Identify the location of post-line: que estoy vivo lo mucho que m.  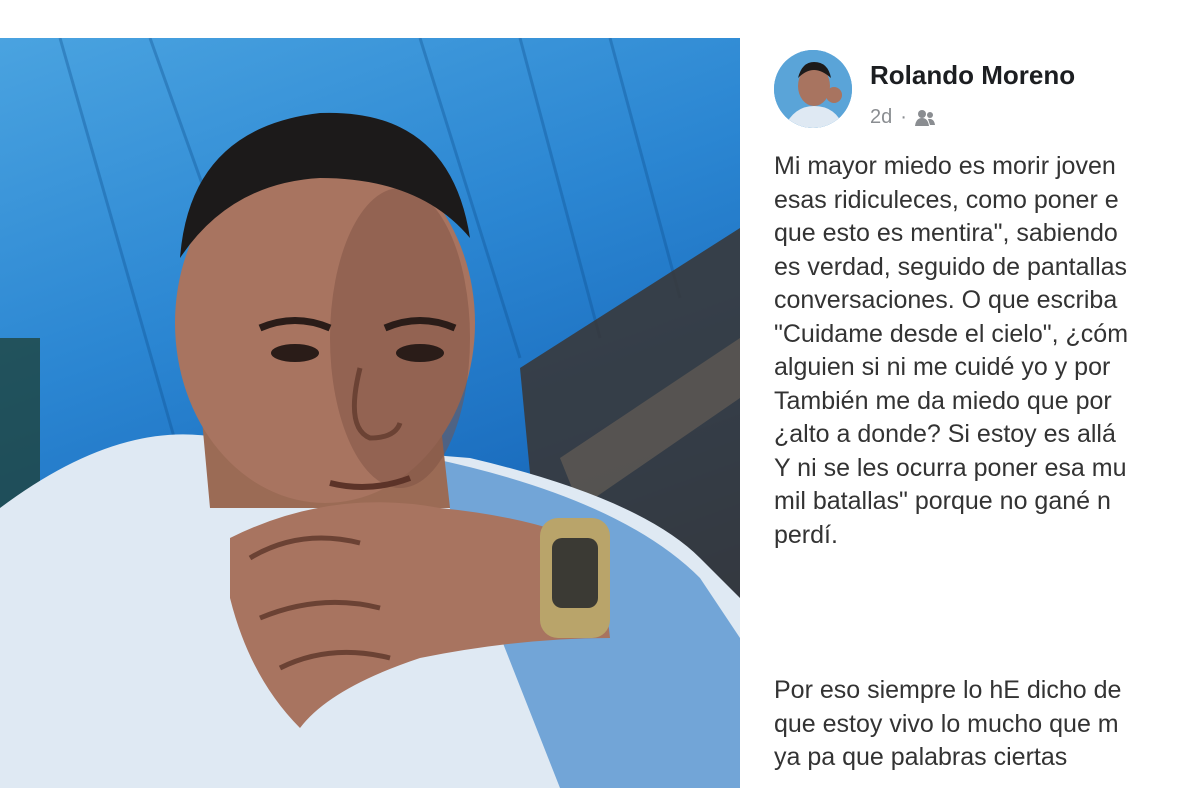
(946, 723).